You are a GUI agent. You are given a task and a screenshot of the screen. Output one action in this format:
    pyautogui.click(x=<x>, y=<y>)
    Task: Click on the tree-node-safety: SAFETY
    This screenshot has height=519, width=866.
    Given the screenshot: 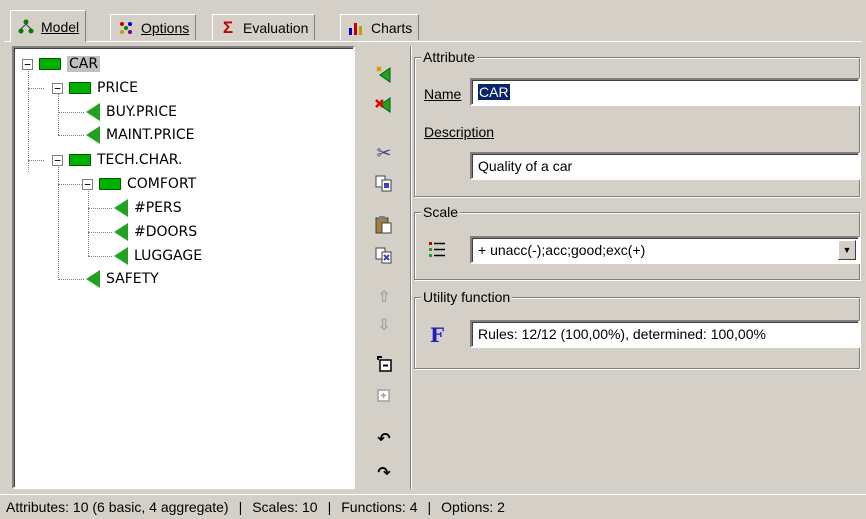 What is the action you would take?
    pyautogui.click(x=120, y=279)
    